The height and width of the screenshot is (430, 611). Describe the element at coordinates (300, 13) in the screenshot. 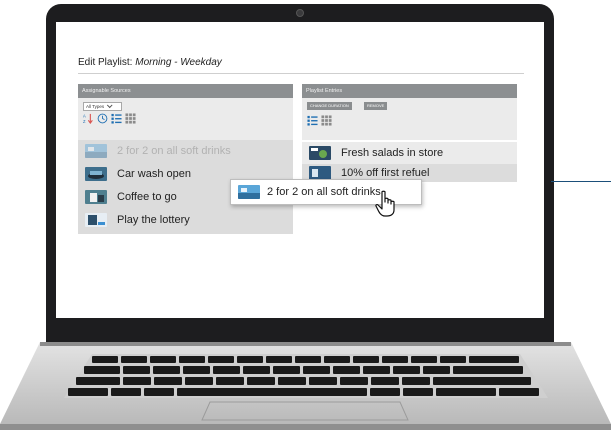

I see `webcam` at that location.